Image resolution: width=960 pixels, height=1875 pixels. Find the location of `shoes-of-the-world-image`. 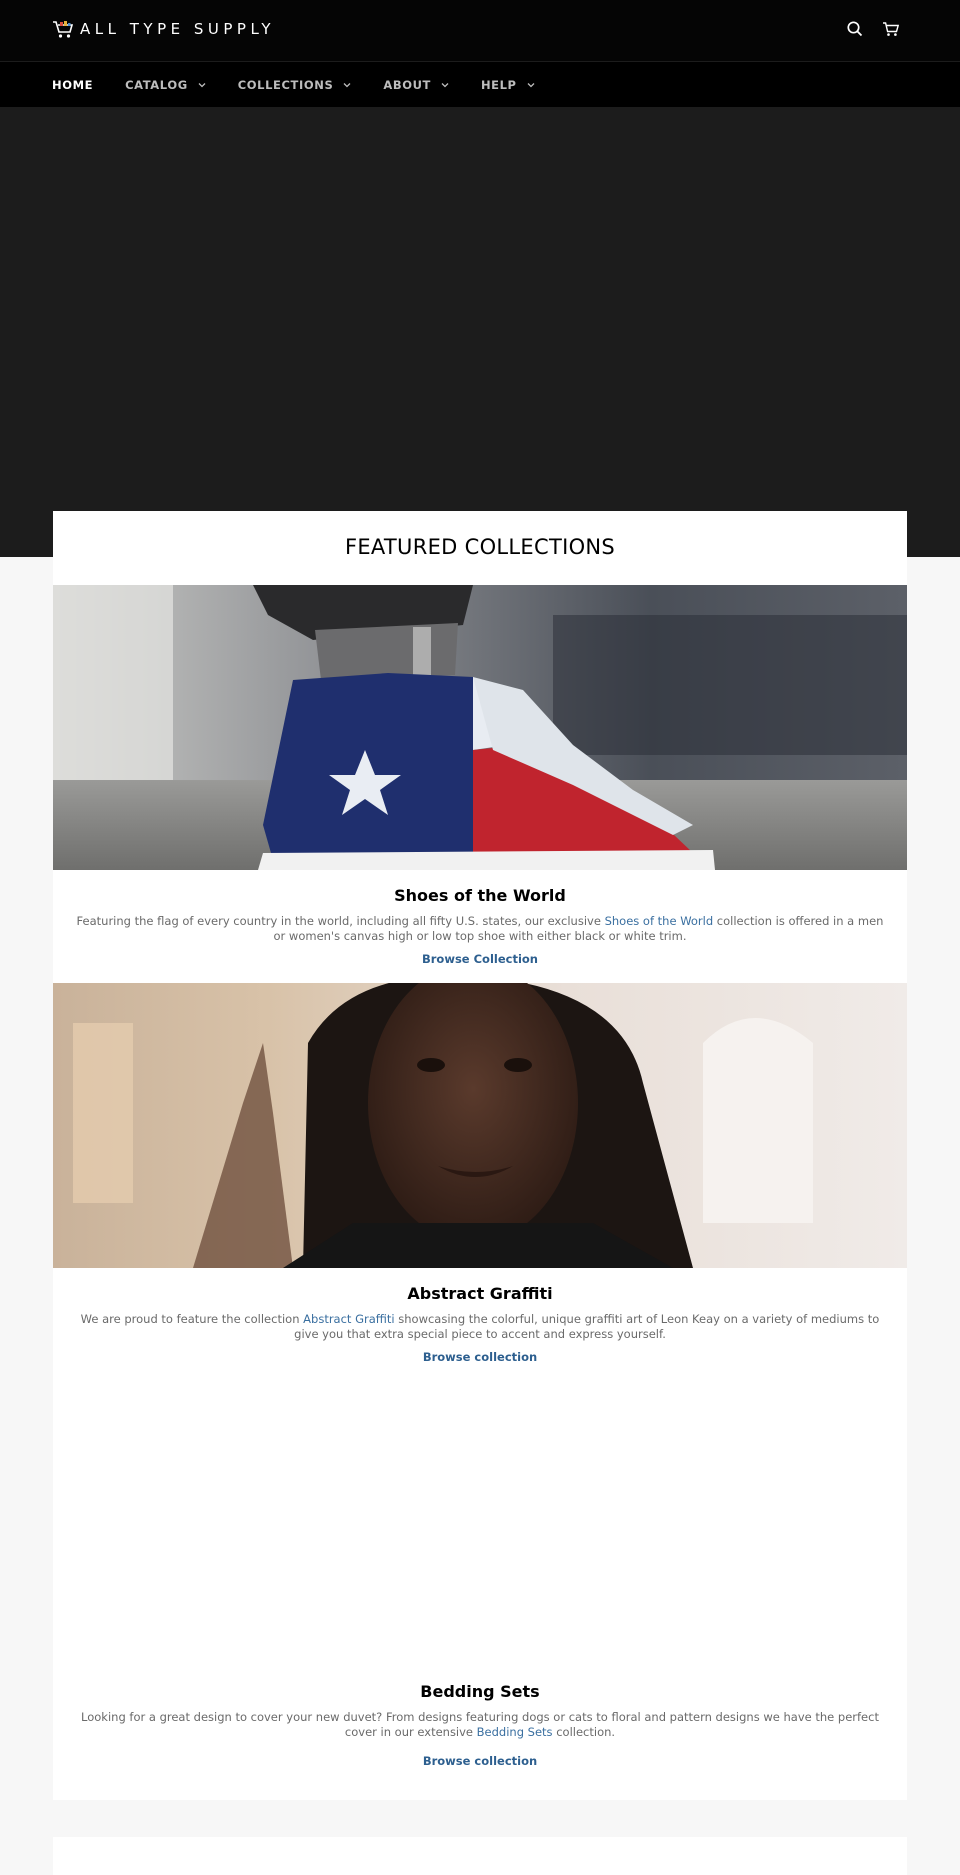

shoes-of-the-world-image is located at coordinates (480, 727).